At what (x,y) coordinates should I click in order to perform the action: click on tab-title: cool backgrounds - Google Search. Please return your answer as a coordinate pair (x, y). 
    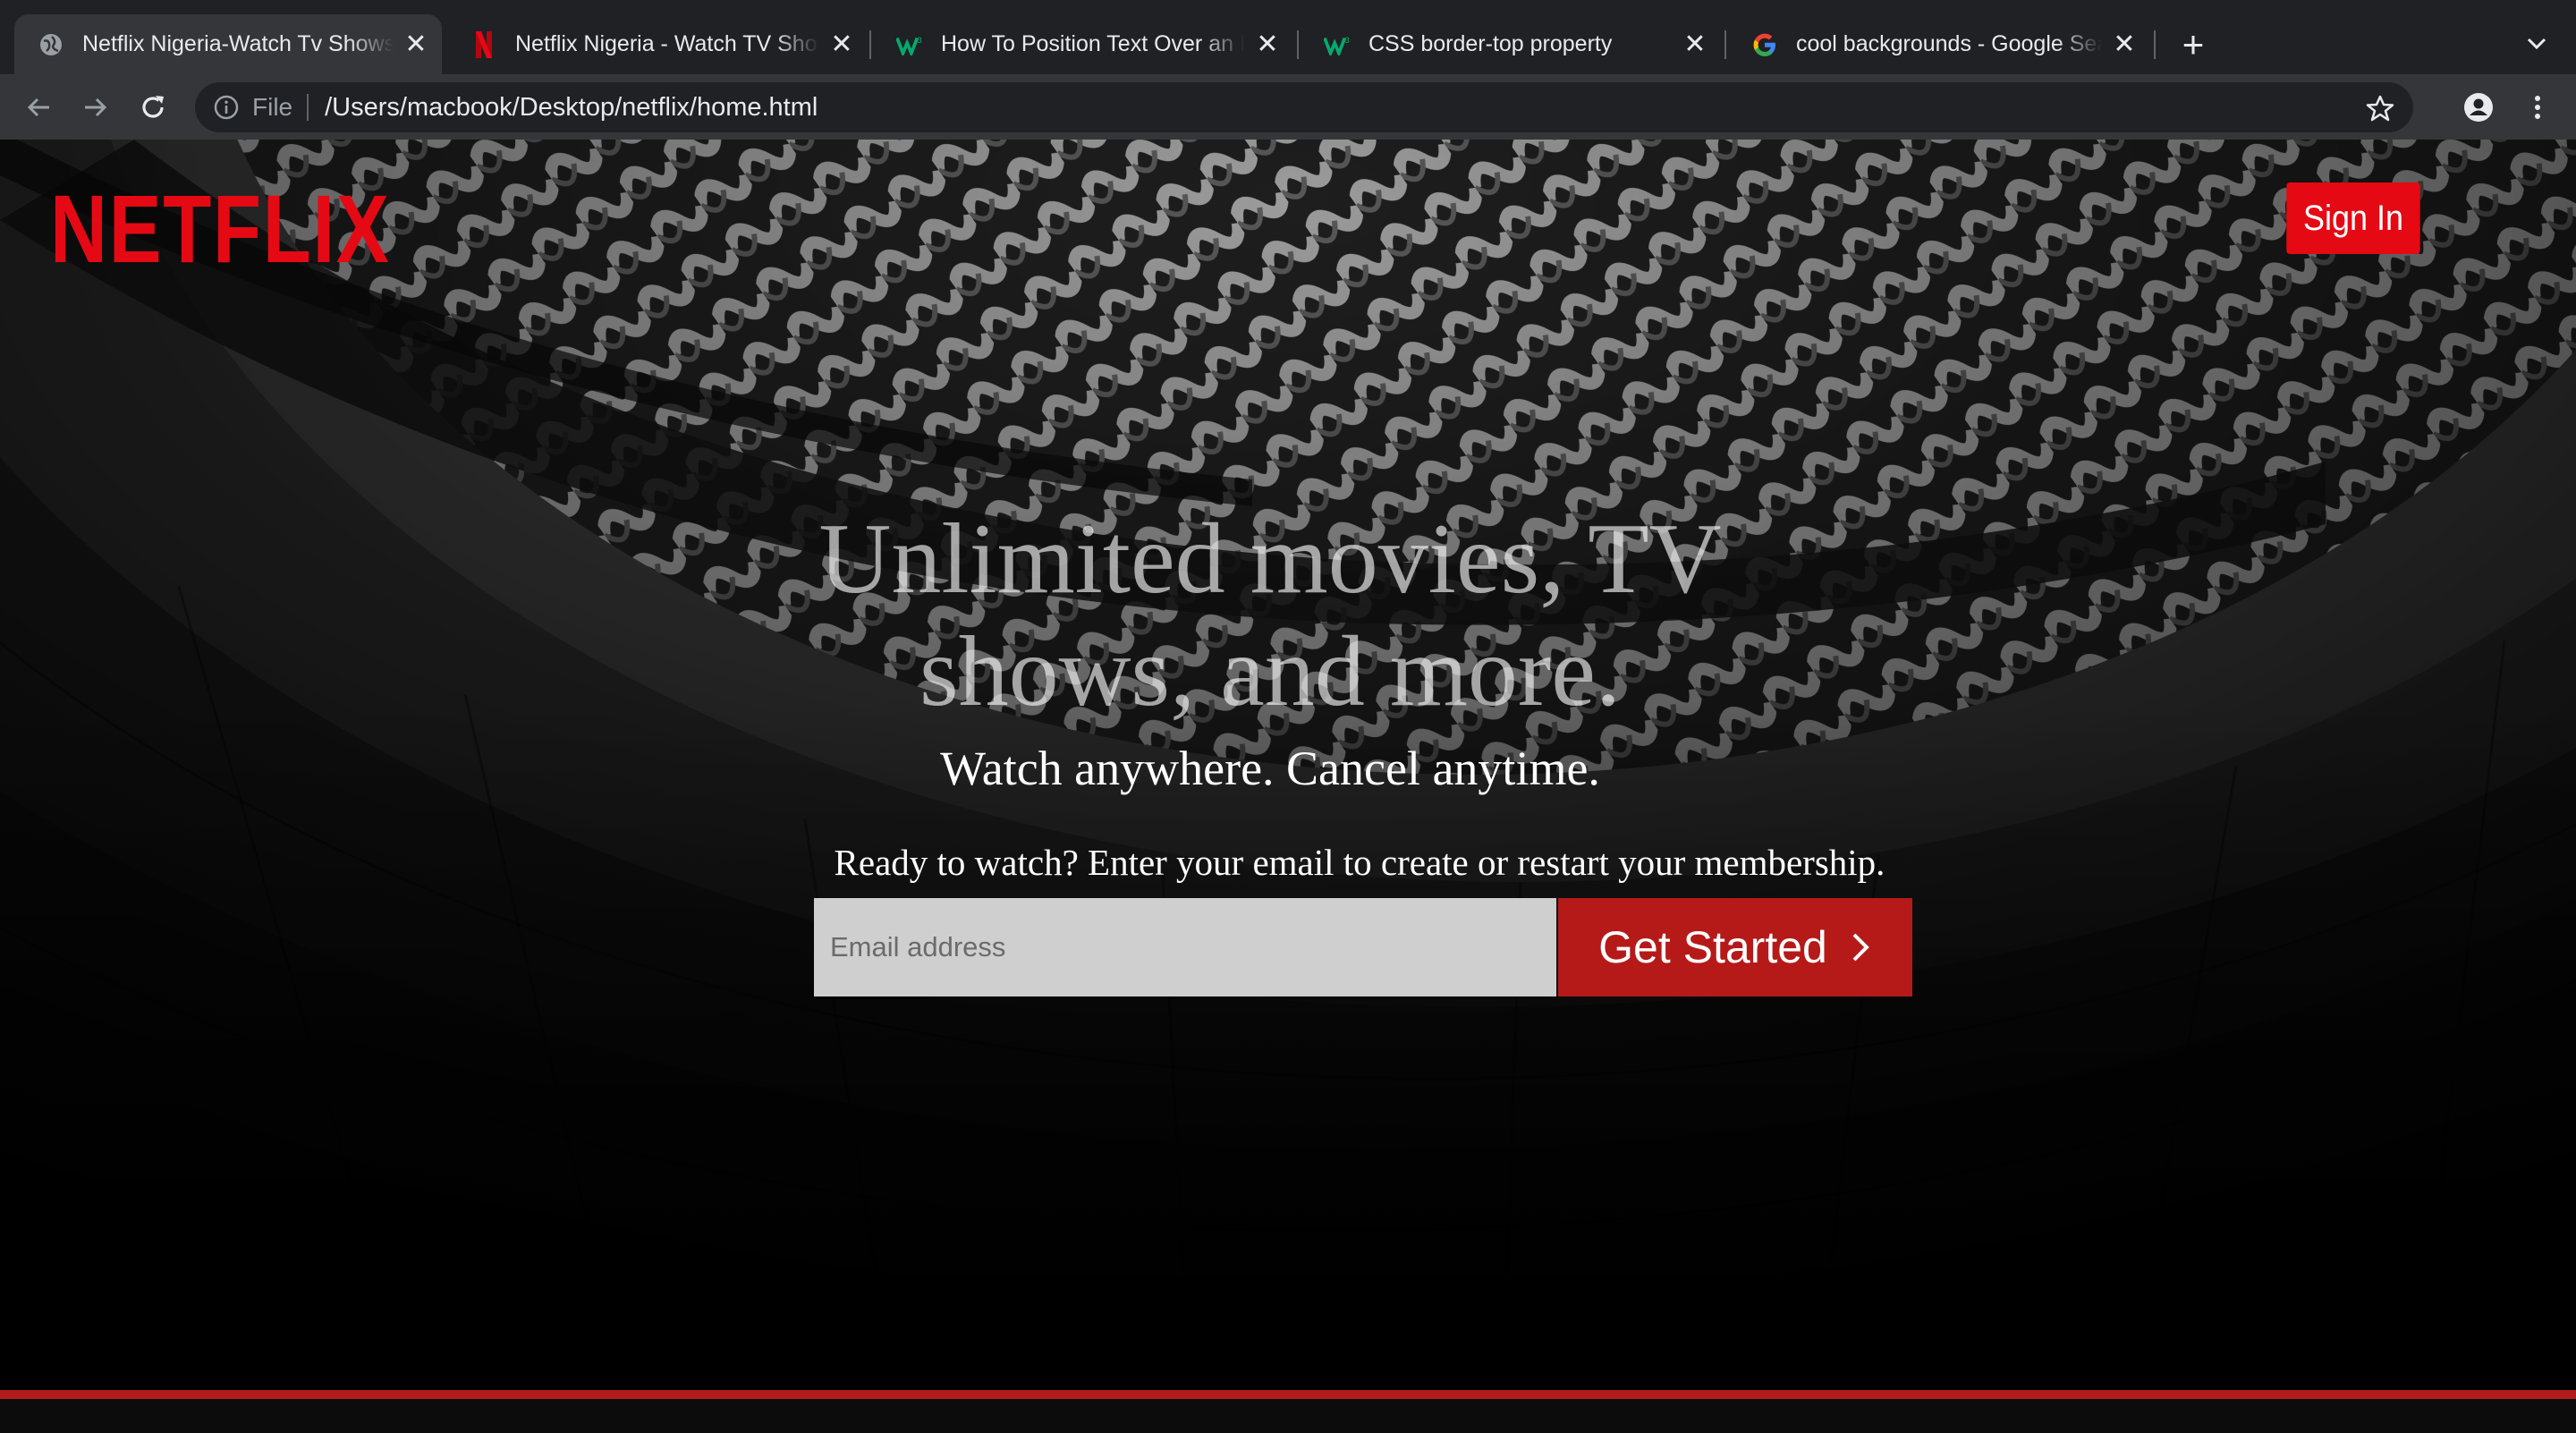
    Looking at the image, I should click on (1949, 43).